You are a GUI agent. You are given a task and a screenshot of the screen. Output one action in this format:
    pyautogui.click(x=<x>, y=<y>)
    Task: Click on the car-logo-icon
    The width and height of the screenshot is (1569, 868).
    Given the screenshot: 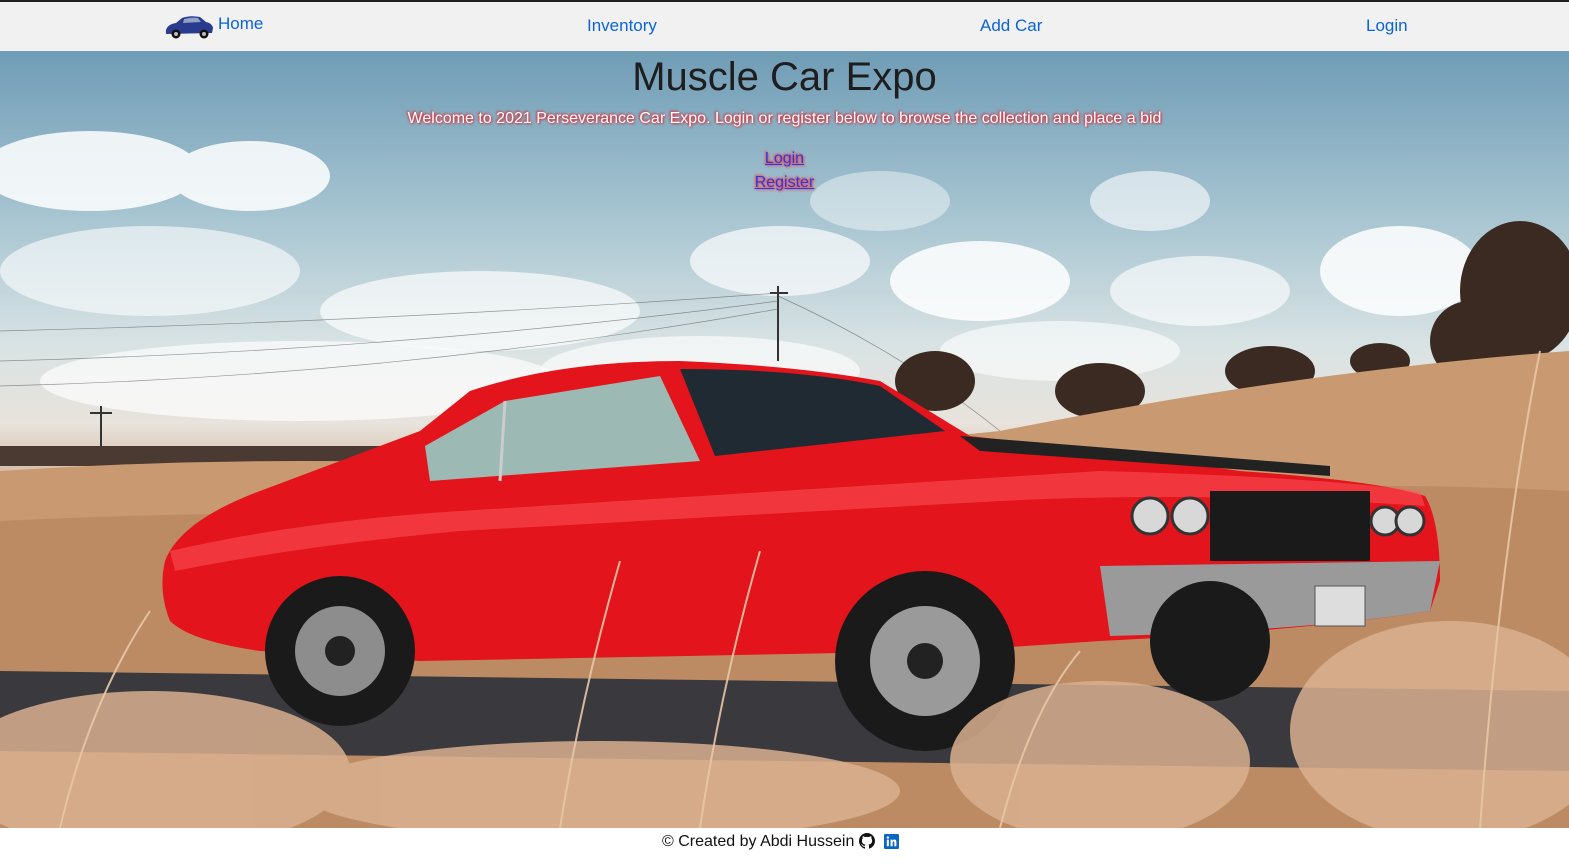 What is the action you would take?
    pyautogui.click(x=189, y=27)
    